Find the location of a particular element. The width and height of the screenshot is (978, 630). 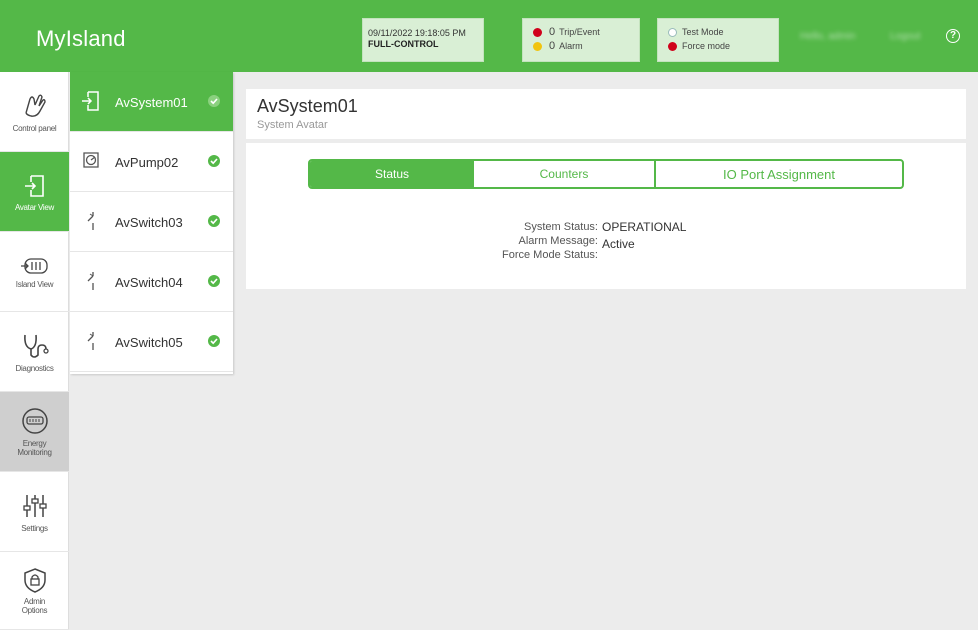

nav-item-admin-options: Admin Options is located at coordinates (34, 591).